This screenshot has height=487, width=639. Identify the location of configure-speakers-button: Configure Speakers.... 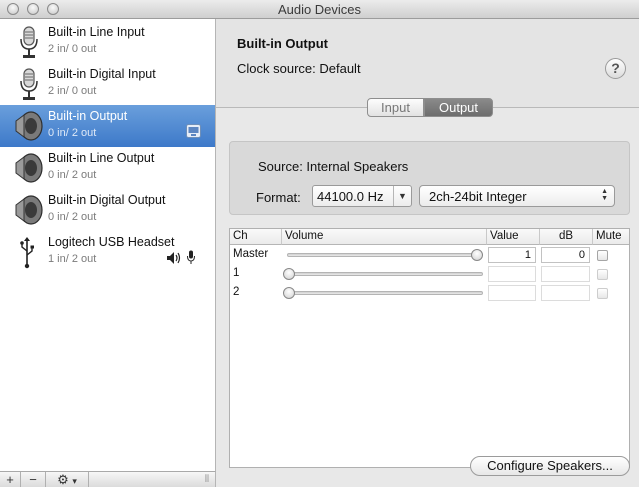
(550, 466).